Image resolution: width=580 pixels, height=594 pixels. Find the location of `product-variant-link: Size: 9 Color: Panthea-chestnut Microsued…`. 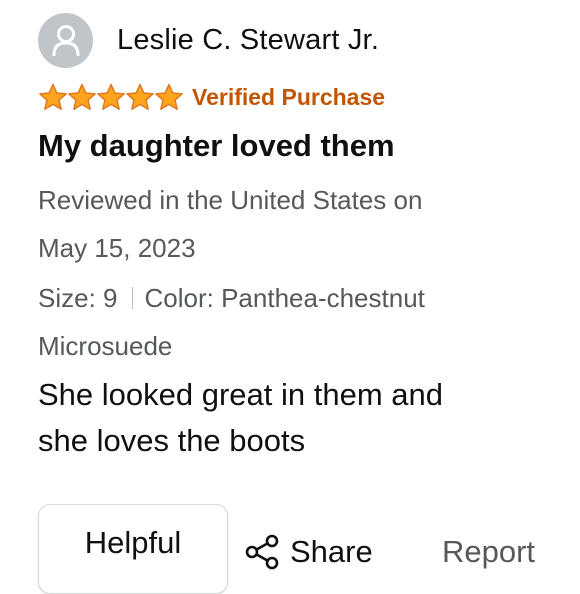

product-variant-link: Size: 9 Color: Panthea-chestnut Microsued… is located at coordinates (298, 322).